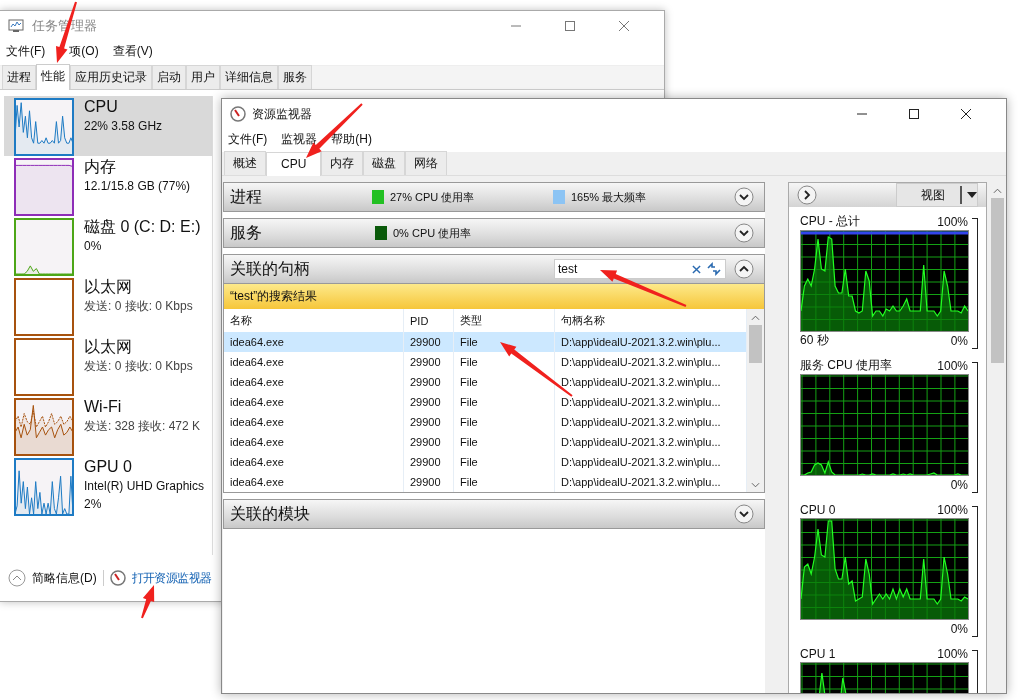 This screenshot has width=1034, height=700. I want to click on tab: 磁盘, so click(384, 163).